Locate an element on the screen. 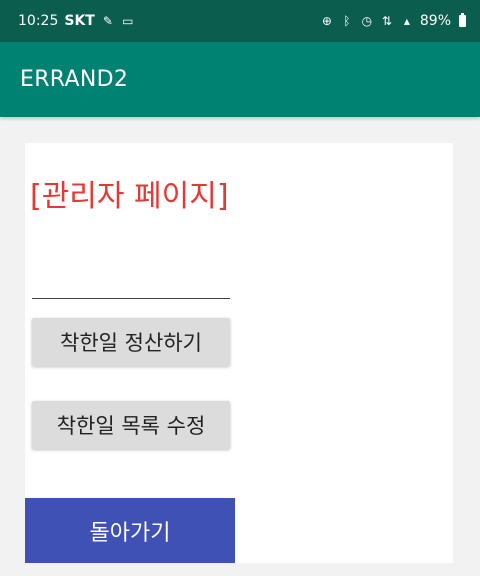  app-title: ERRAND2 is located at coordinates (74, 79).